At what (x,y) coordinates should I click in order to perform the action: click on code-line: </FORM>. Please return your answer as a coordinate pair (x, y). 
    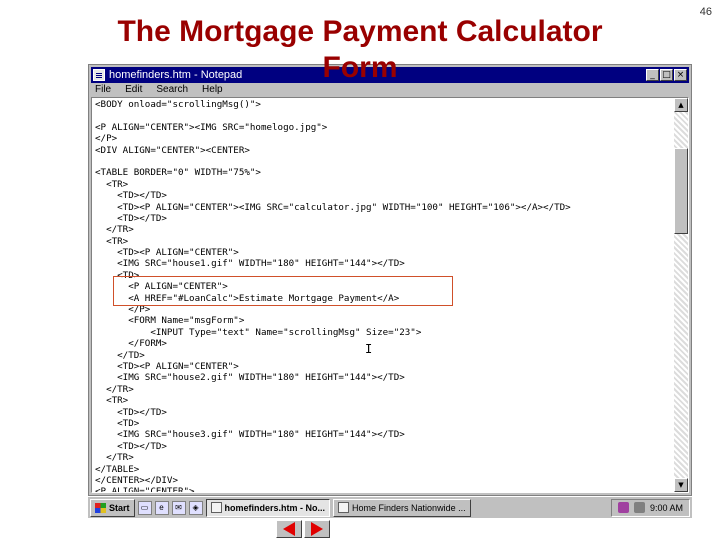
    Looking at the image, I should click on (131, 344).